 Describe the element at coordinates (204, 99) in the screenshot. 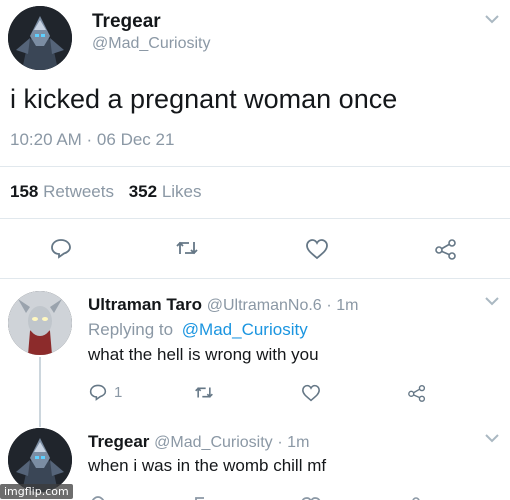

I see `main-tweet-text: i kicked a pregnant woman once` at that location.